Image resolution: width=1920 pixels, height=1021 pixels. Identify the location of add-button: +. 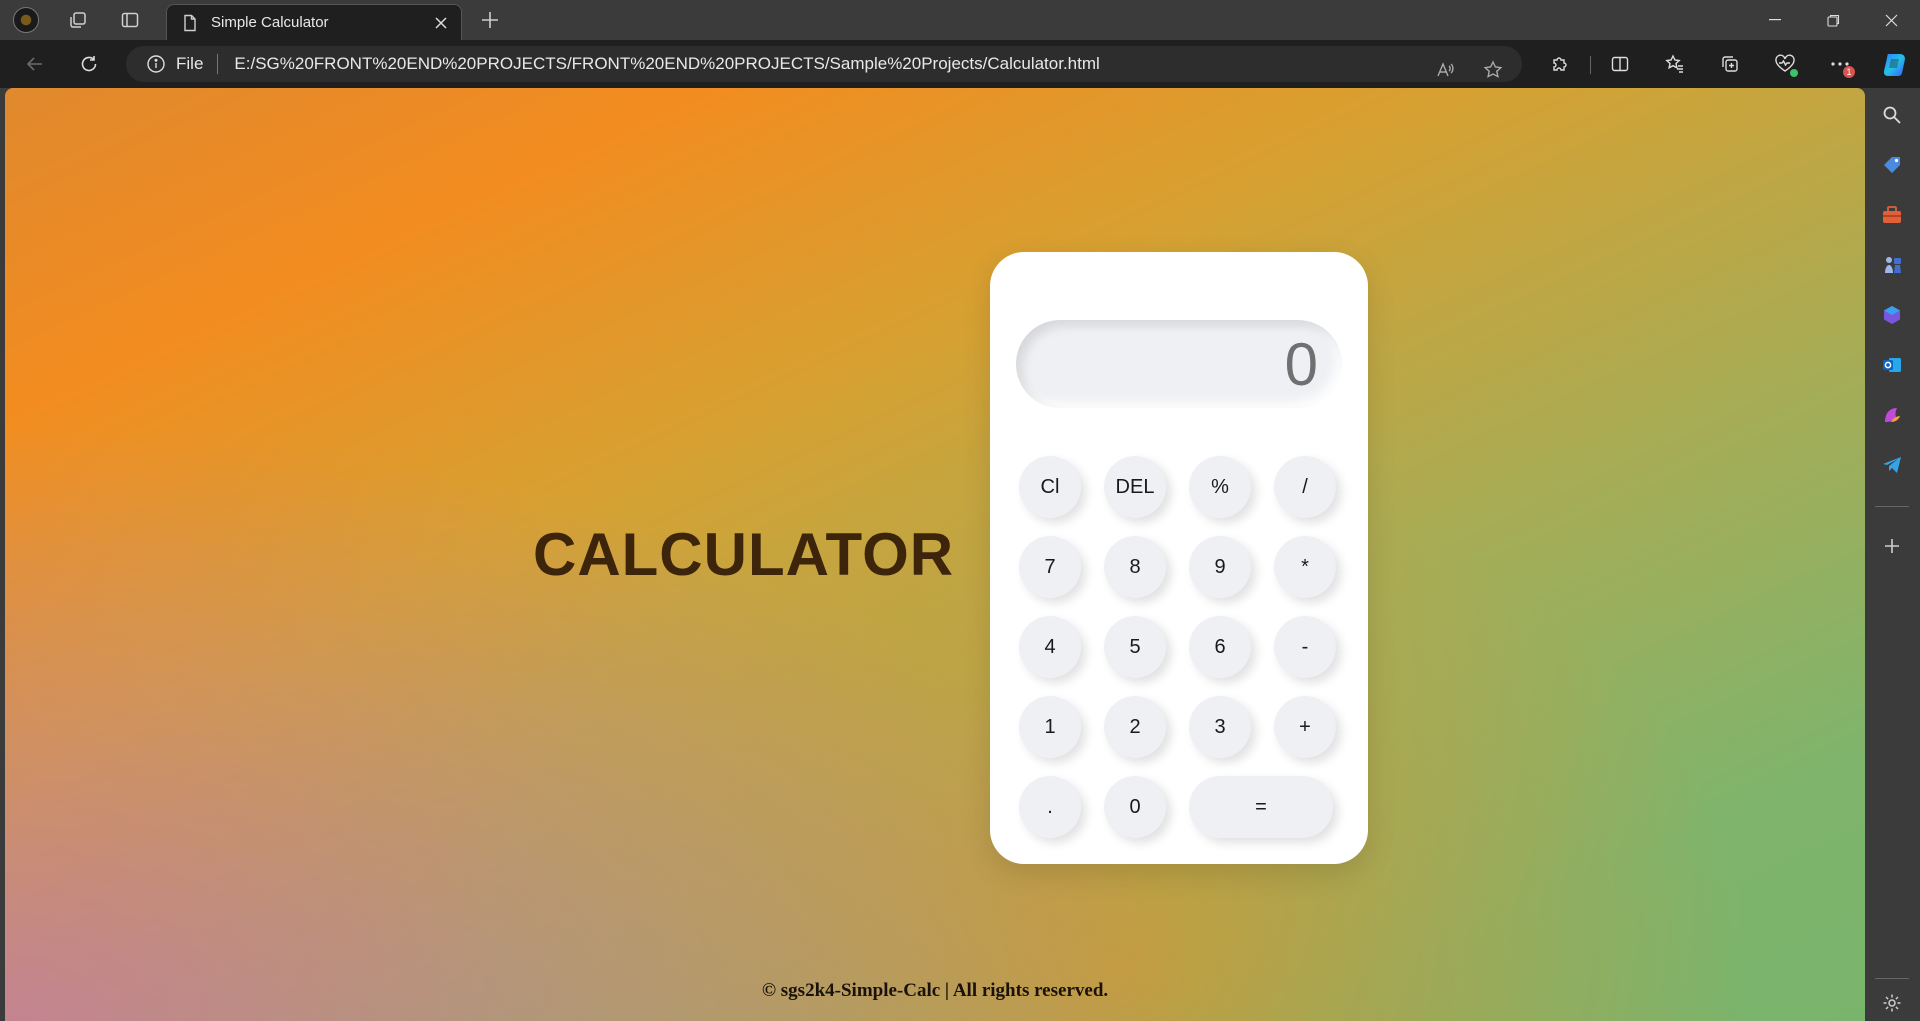
(1305, 727).